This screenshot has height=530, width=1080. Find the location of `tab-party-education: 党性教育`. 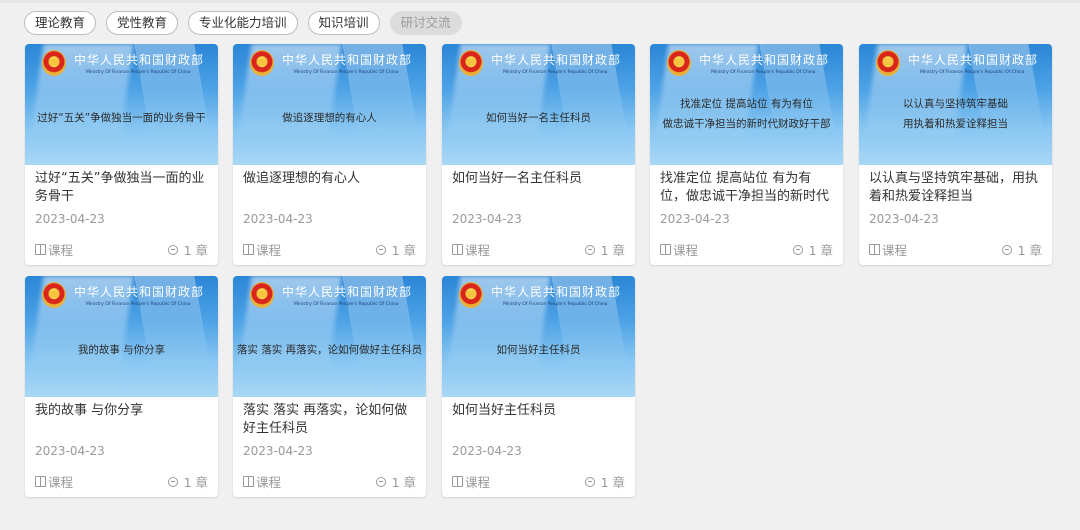

tab-party-education: 党性教育 is located at coordinates (142, 23).